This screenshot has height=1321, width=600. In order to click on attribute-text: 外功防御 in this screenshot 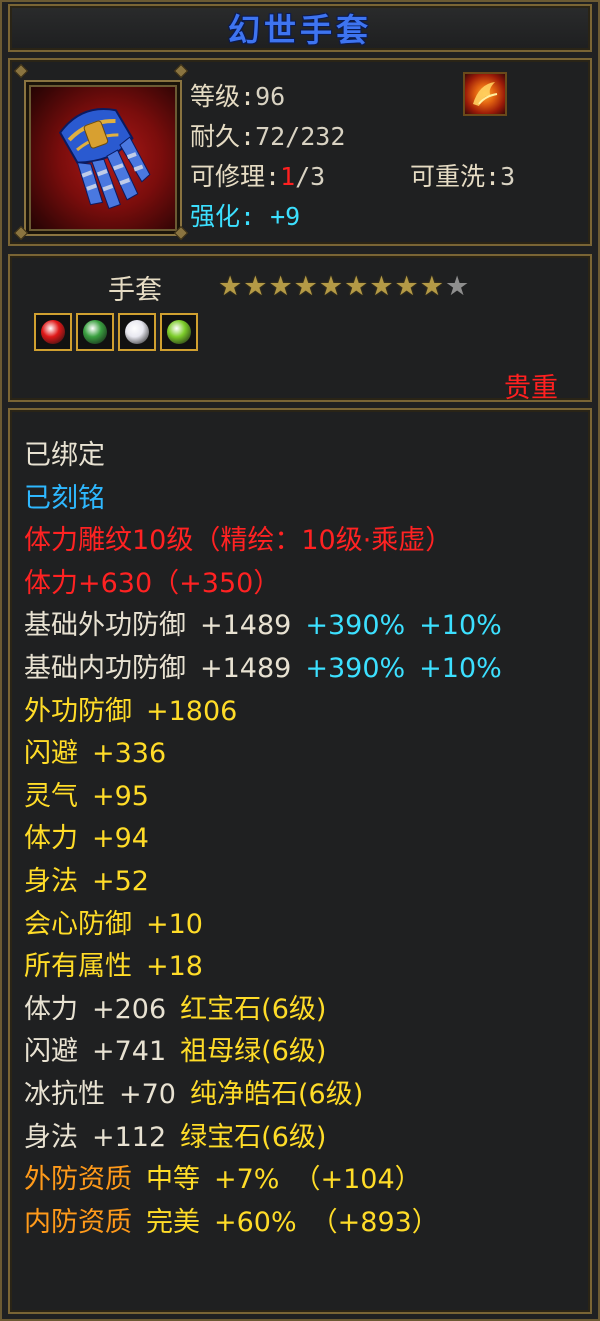, I will do `click(78, 711)`.